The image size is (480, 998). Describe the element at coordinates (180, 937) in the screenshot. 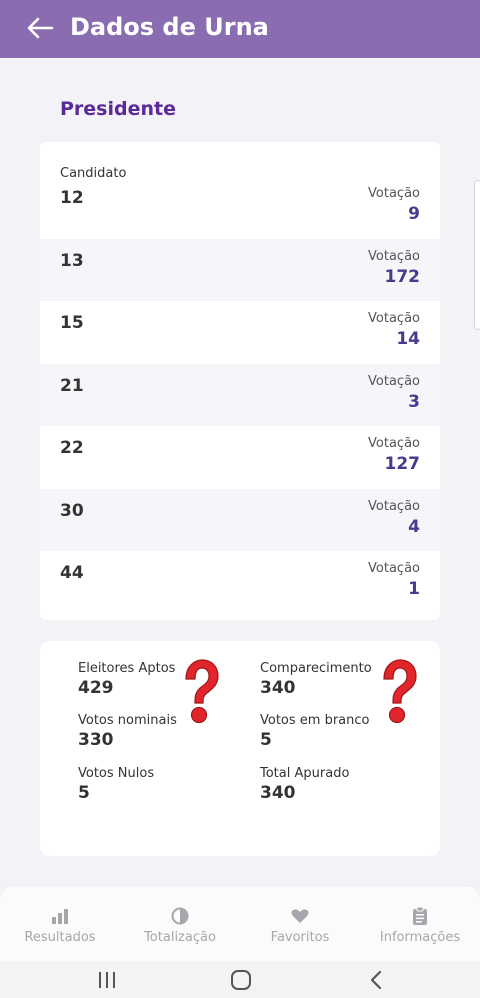

I see `nav-label: Totalização` at that location.